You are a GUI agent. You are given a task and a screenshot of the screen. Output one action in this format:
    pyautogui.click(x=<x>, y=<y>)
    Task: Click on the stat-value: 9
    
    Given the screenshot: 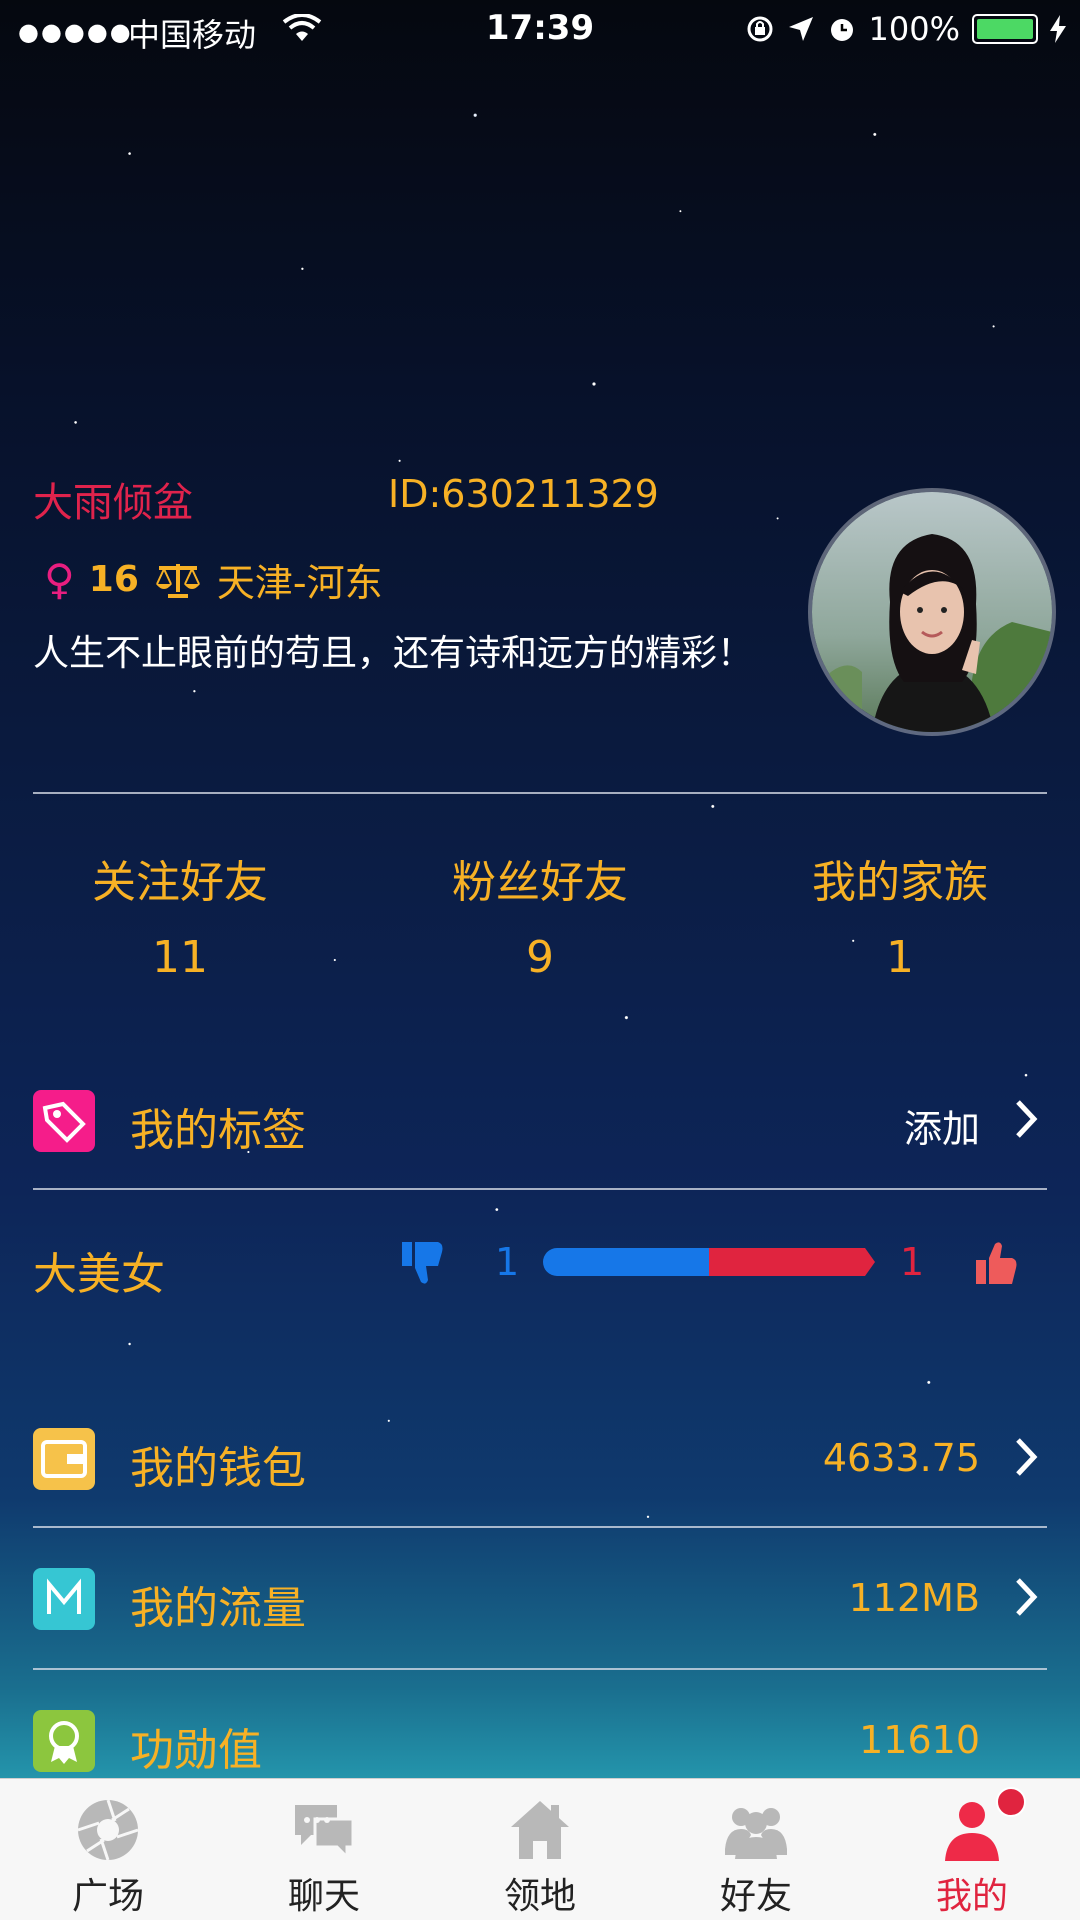 What is the action you would take?
    pyautogui.click(x=540, y=957)
    